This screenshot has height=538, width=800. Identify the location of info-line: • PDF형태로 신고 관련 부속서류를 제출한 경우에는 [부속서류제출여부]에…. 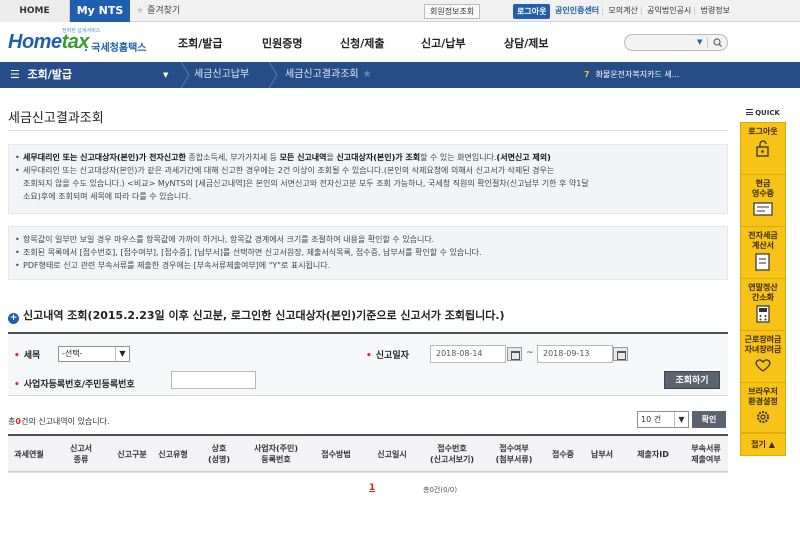
(173, 265).